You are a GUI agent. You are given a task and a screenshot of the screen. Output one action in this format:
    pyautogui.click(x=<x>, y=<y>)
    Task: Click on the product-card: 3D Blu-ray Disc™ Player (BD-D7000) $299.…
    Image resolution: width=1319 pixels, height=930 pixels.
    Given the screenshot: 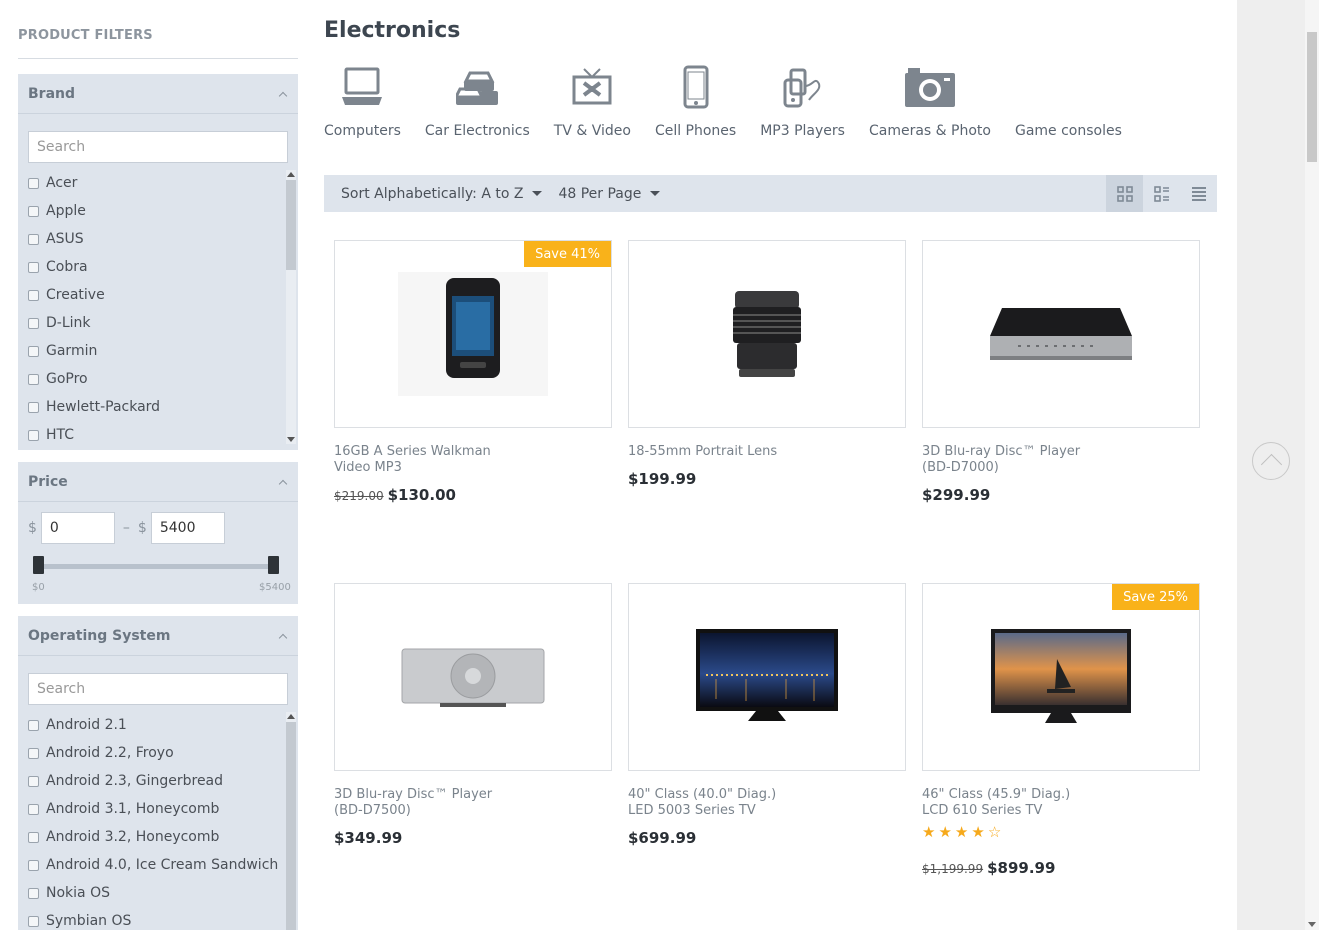 What is the action you would take?
    pyautogui.click(x=1061, y=372)
    